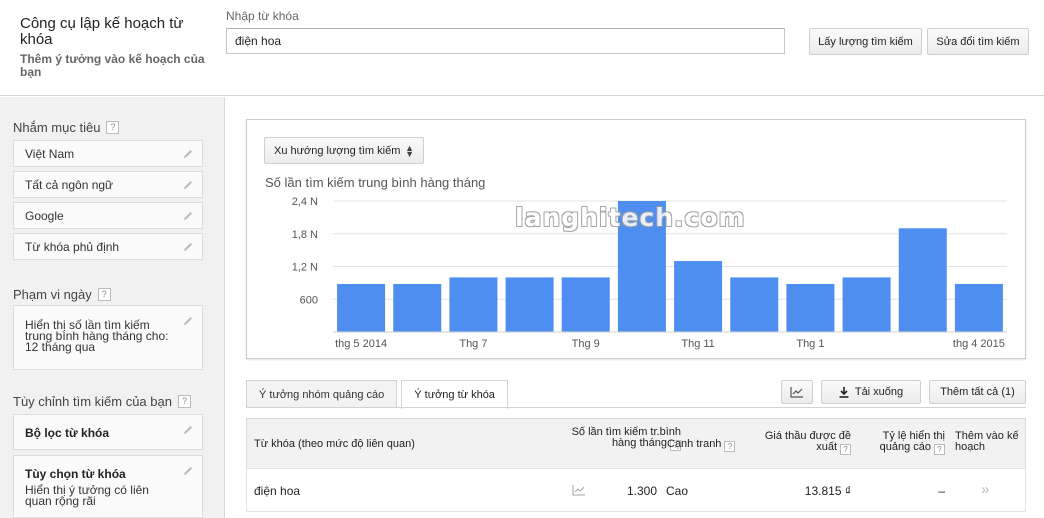 Image resolution: width=1044 pixels, height=518 pixels. What do you see at coordinates (75, 474) in the screenshot?
I see `keyword-options-label: Tùy chọn từ khóa` at bounding box center [75, 474].